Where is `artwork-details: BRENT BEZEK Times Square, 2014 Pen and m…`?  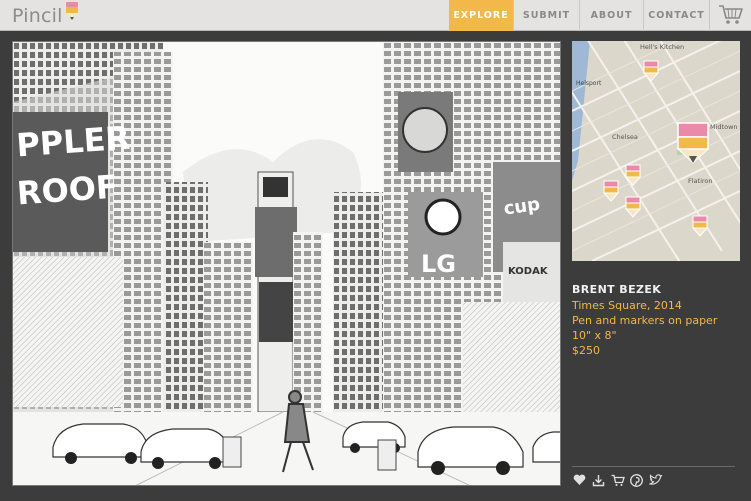
artwork-details: BRENT BEZEK Times Square, 2014 Pen and m… is located at coordinates (657, 320).